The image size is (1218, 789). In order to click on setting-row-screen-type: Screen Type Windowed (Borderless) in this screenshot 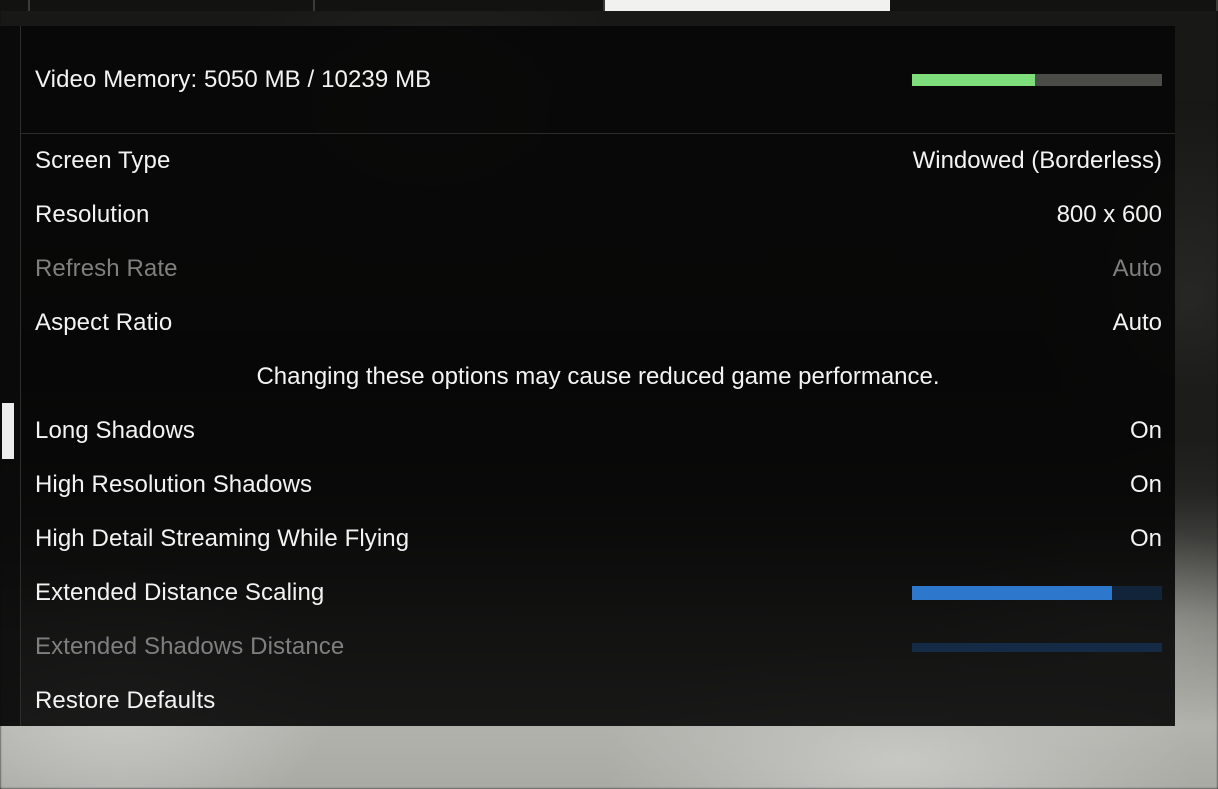, I will do `click(598, 161)`.